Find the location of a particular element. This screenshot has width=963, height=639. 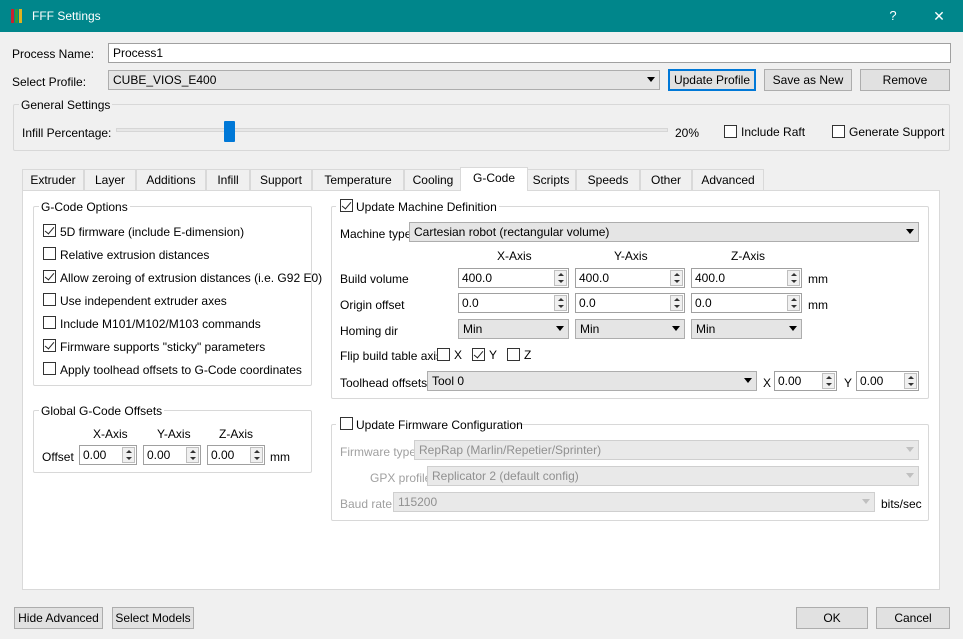

global-offset-z-value: 0.00 is located at coordinates (223, 455).